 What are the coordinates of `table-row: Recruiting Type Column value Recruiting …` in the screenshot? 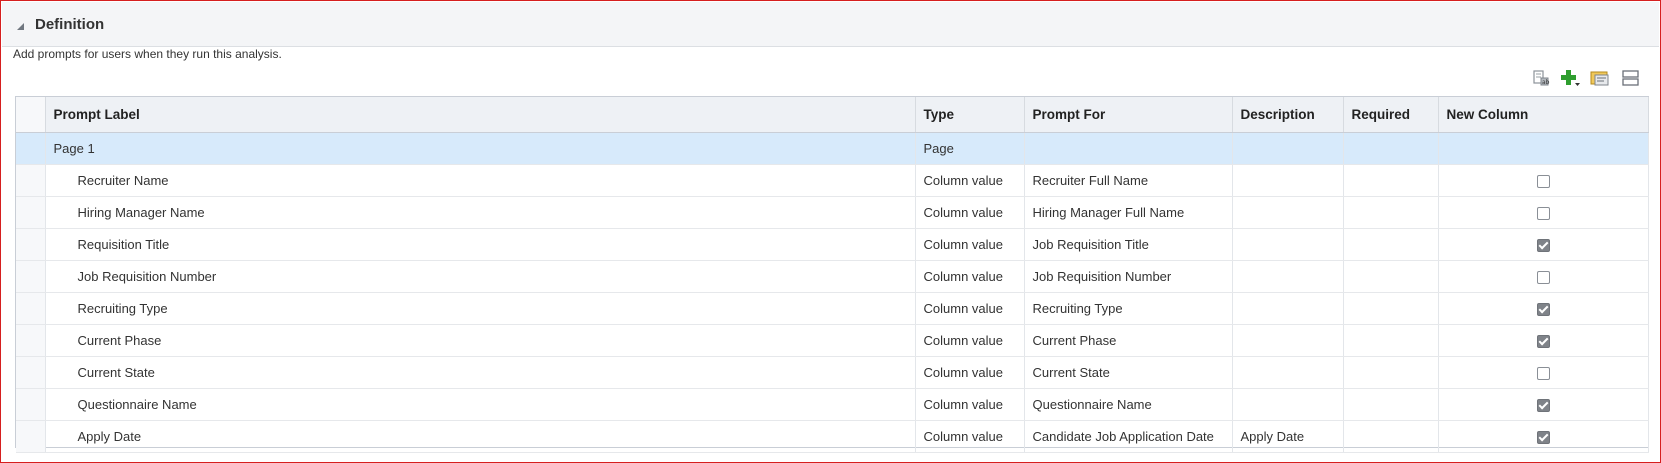 It's located at (832, 308).